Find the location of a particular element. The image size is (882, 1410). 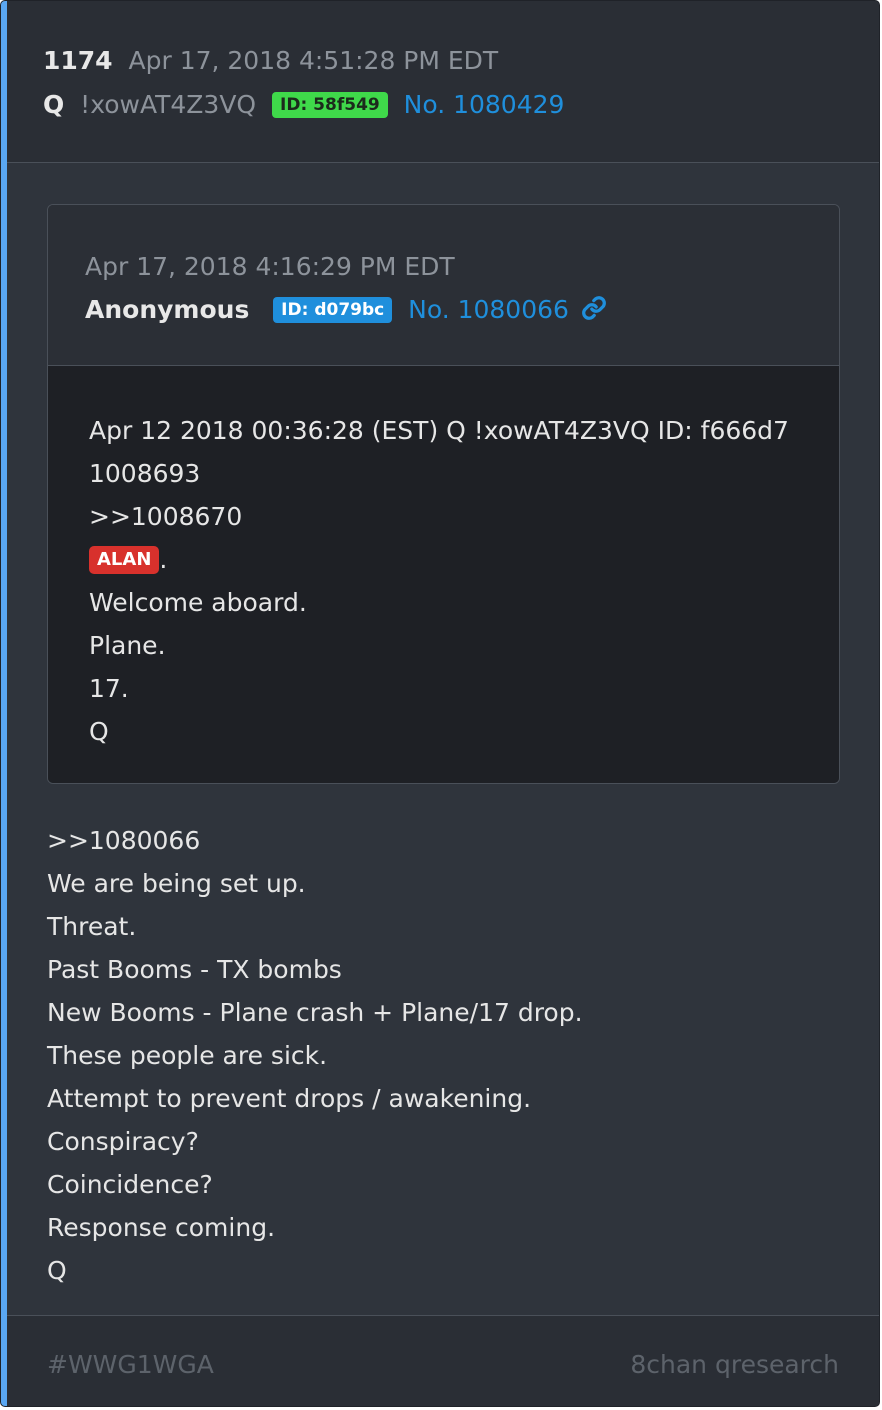

post-author: Q is located at coordinates (54, 104).